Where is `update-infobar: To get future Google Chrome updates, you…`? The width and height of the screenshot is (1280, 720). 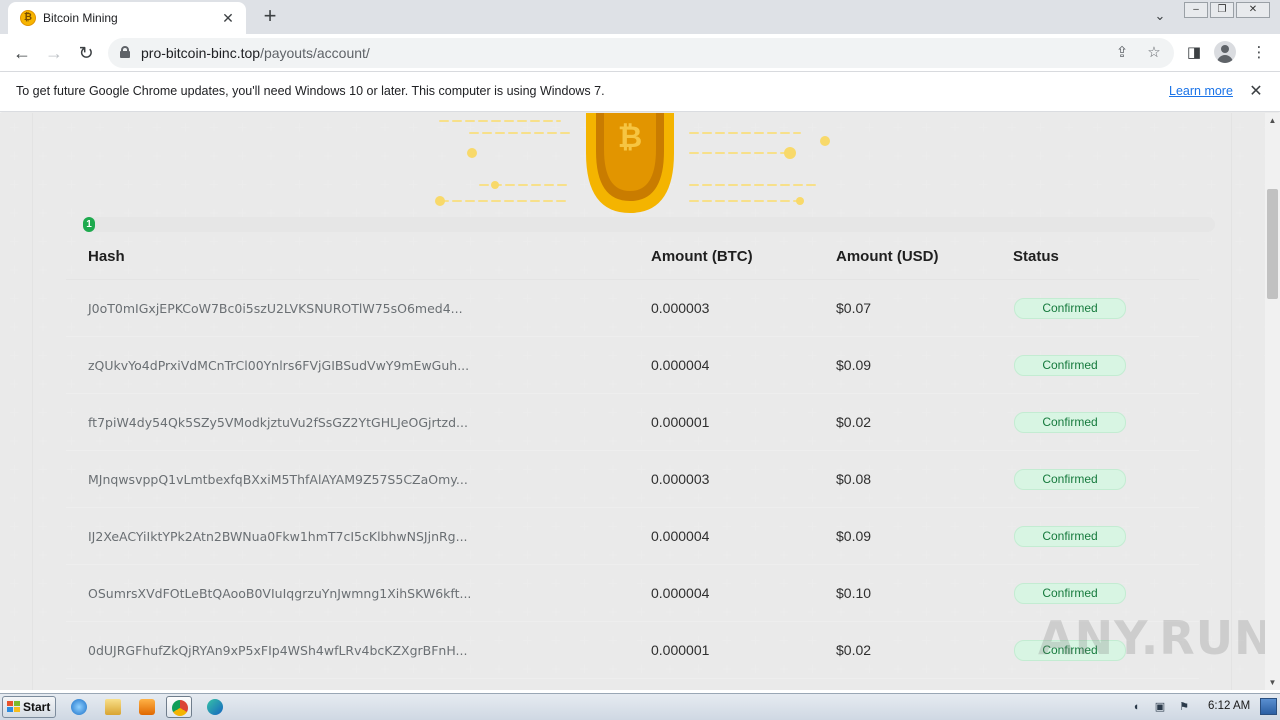
update-infobar: To get future Google Chrome updates, you… is located at coordinates (640, 92).